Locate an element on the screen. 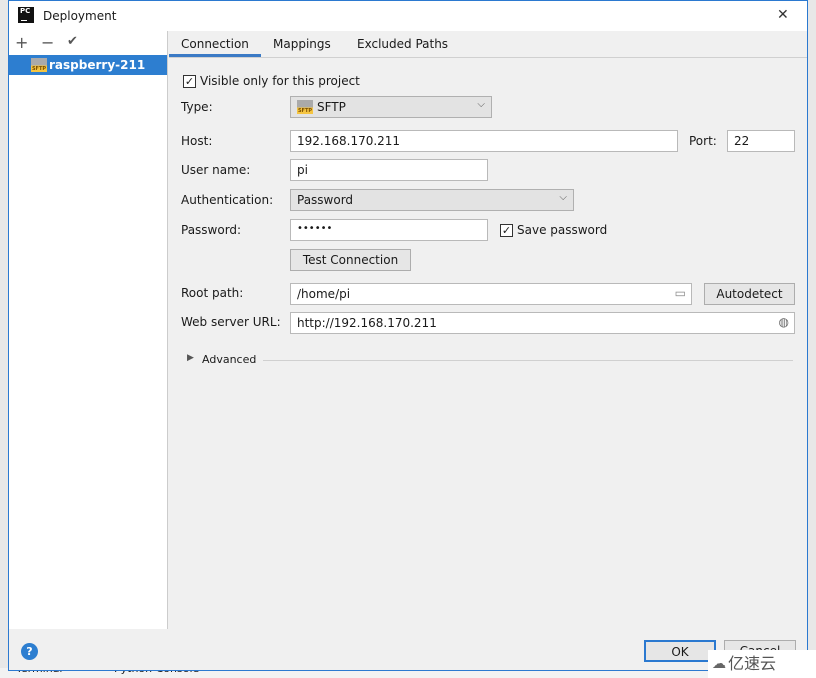 The image size is (816, 678). watermark-logo: ☁ 亿速云 is located at coordinates (762, 664).